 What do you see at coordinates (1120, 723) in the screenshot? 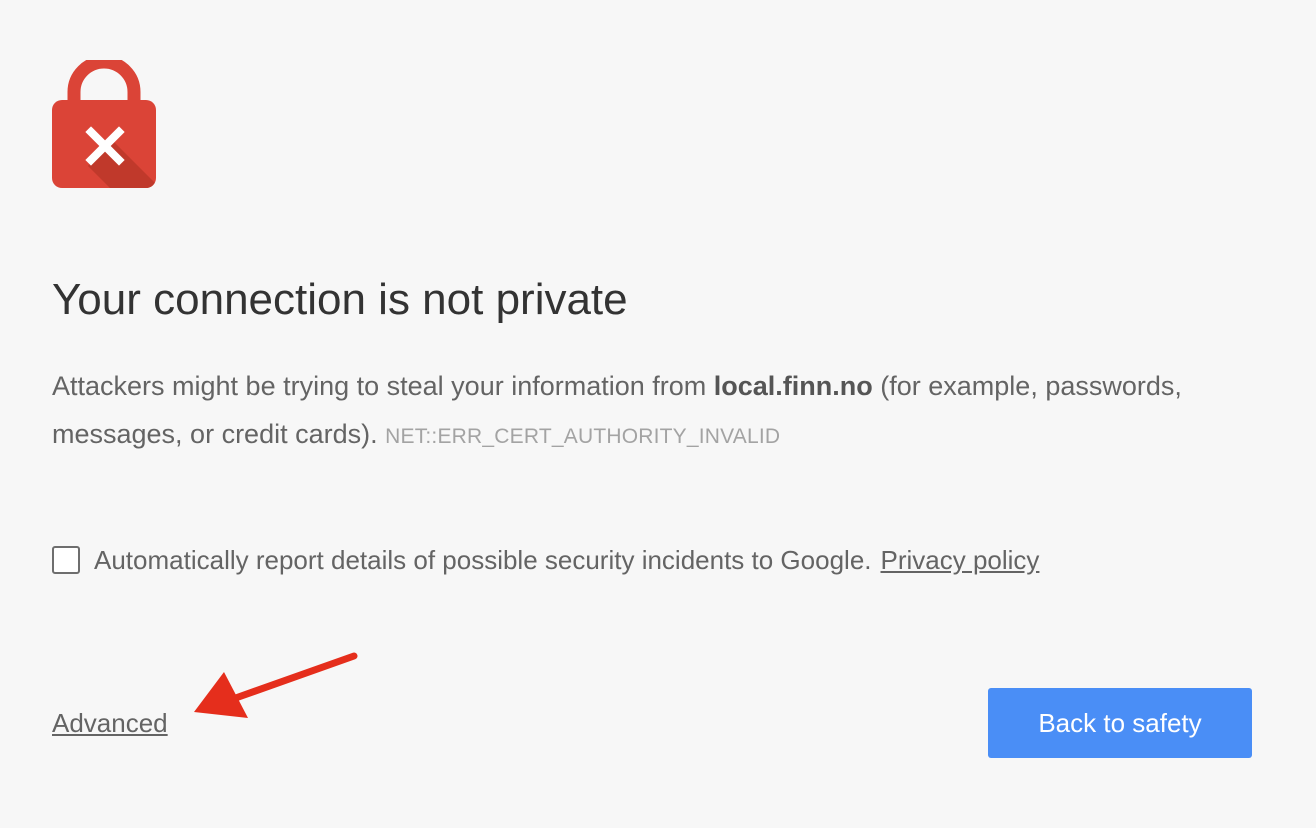
I see `back-to-safety-button: Back to safety` at bounding box center [1120, 723].